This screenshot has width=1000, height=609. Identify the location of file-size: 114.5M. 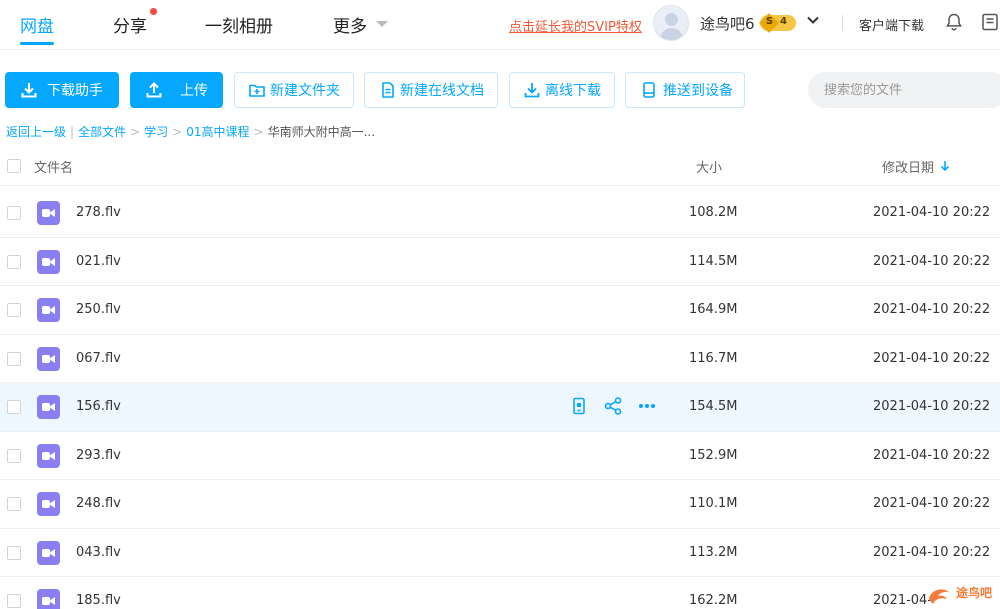
(713, 261).